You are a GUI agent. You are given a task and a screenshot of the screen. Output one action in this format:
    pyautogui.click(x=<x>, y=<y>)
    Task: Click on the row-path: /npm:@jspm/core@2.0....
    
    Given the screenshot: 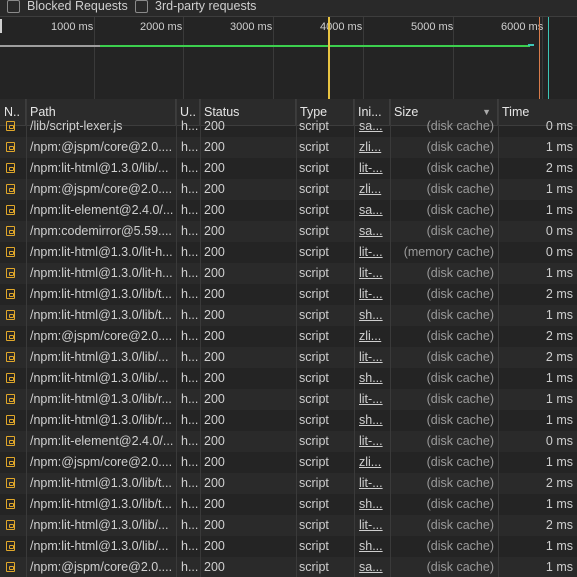 What is the action you would take?
    pyautogui.click(x=101, y=189)
    